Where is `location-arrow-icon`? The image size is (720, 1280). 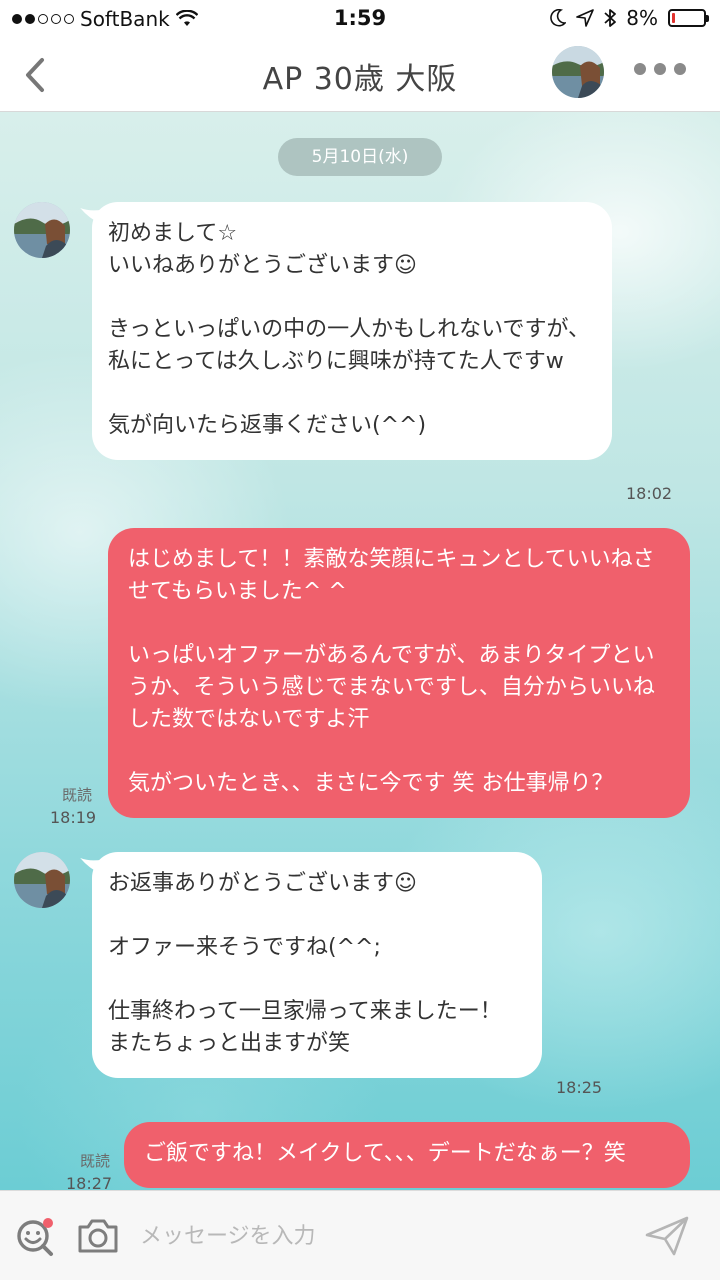 location-arrow-icon is located at coordinates (585, 18).